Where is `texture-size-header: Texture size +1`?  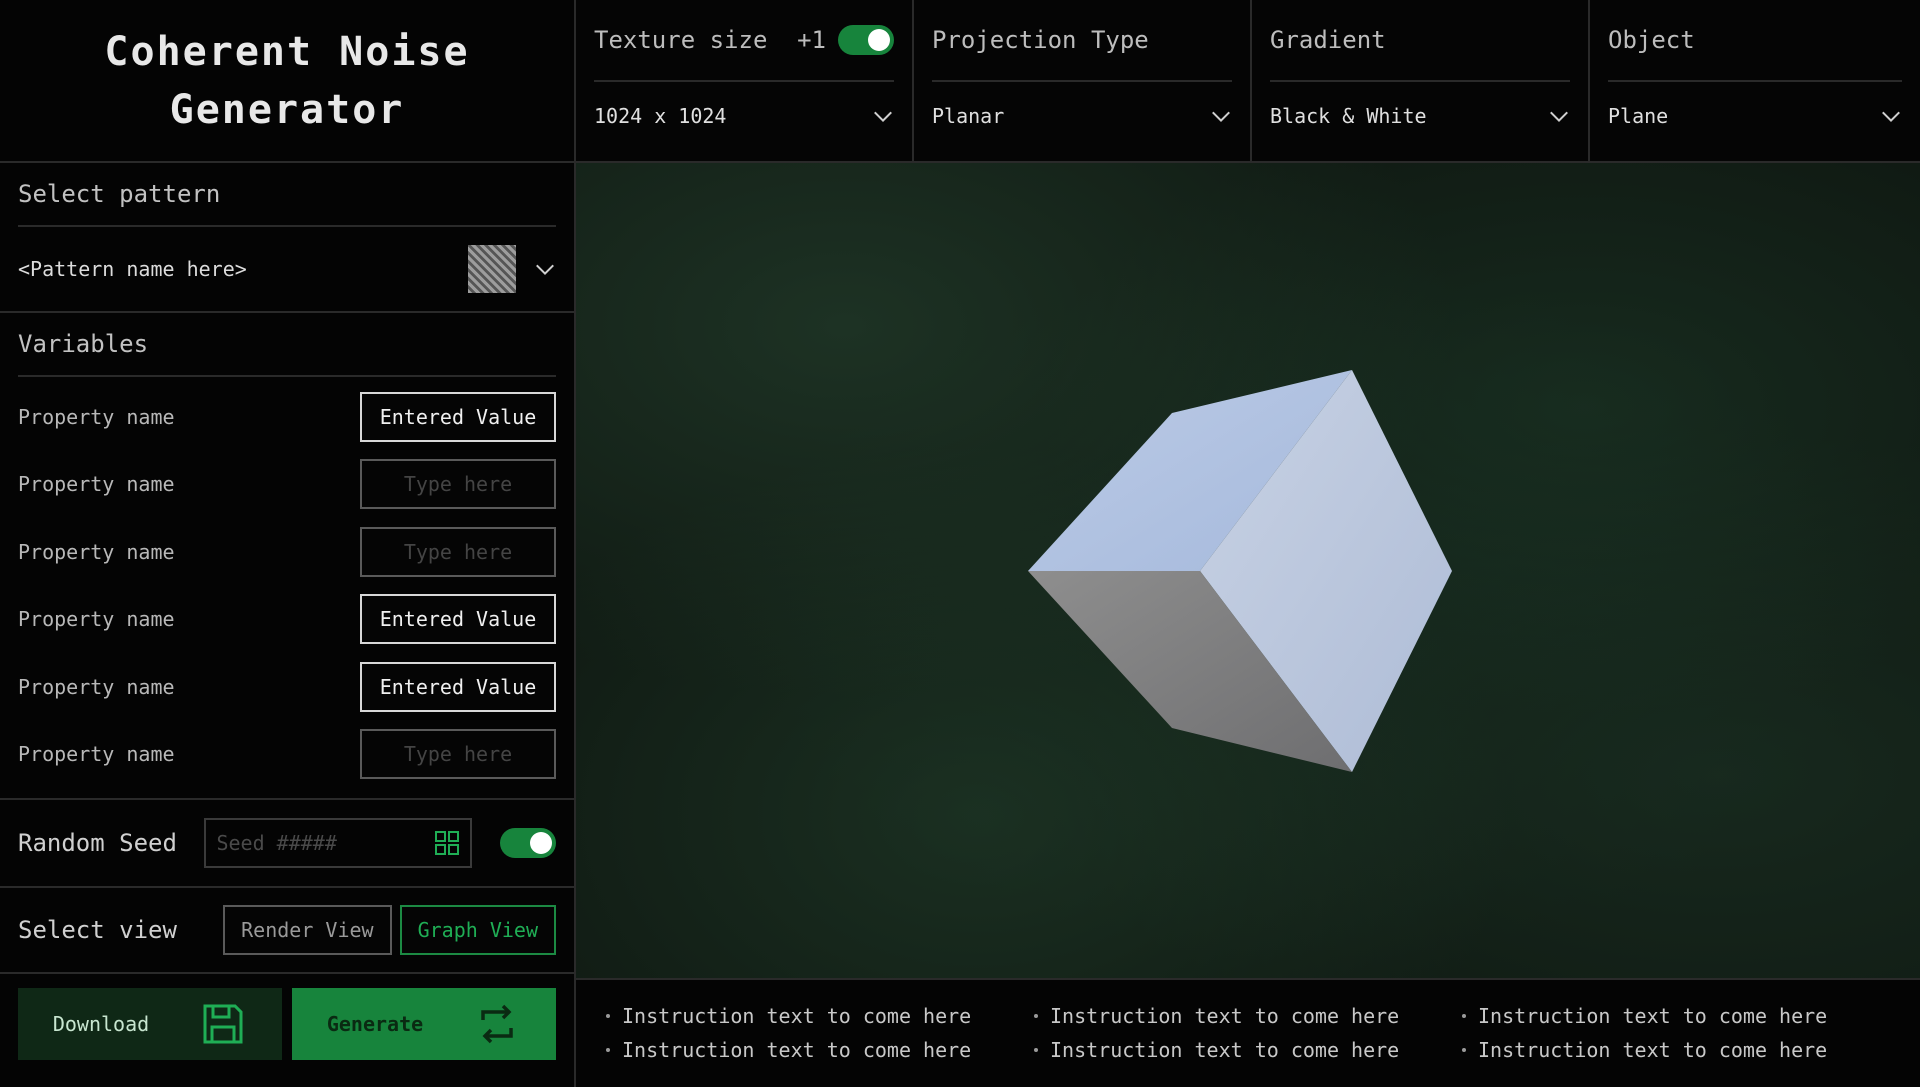 texture-size-header: Texture size +1 is located at coordinates (744, 41).